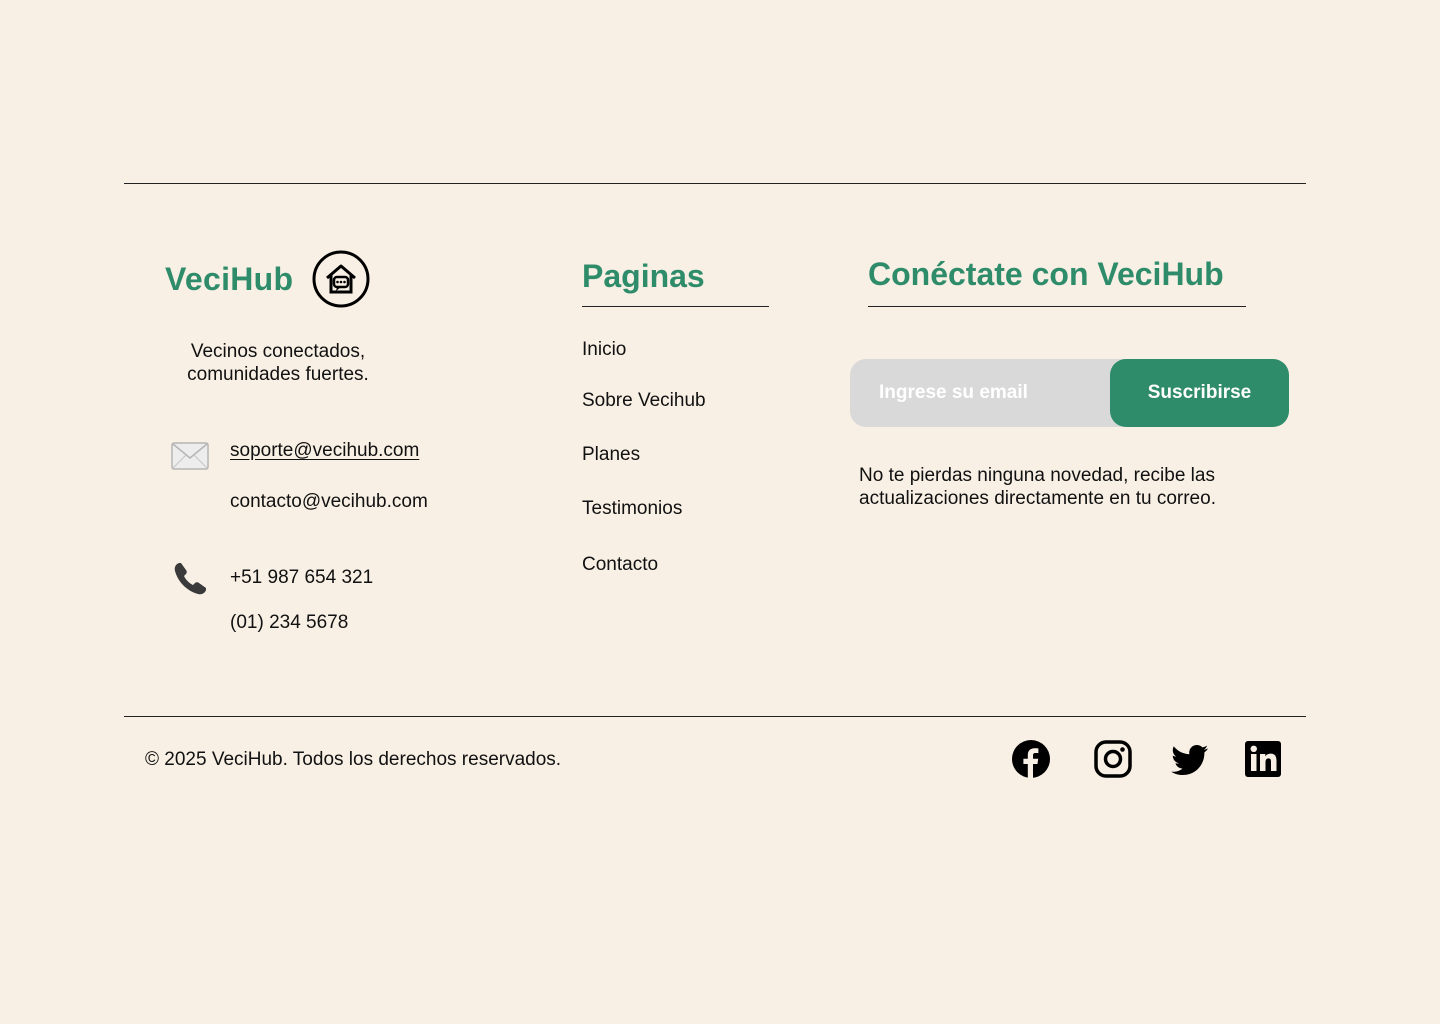 This screenshot has width=1440, height=1024. I want to click on bottom-divider, so click(715, 716).